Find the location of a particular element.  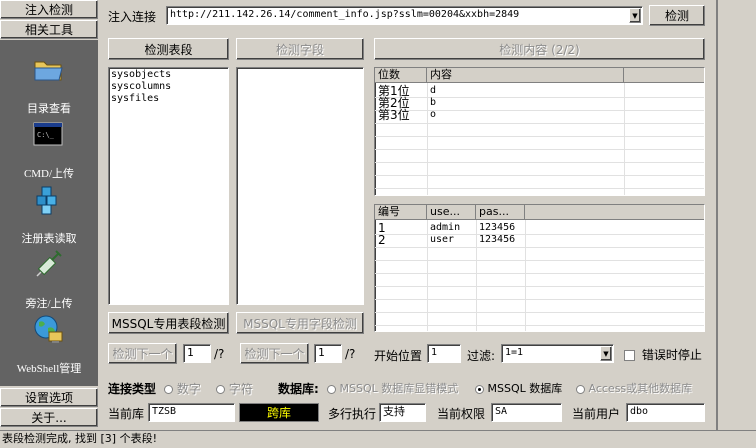

position-grid: 位数 内容 第1位 d 第2位 b 第3位 o is located at coordinates (539, 131).